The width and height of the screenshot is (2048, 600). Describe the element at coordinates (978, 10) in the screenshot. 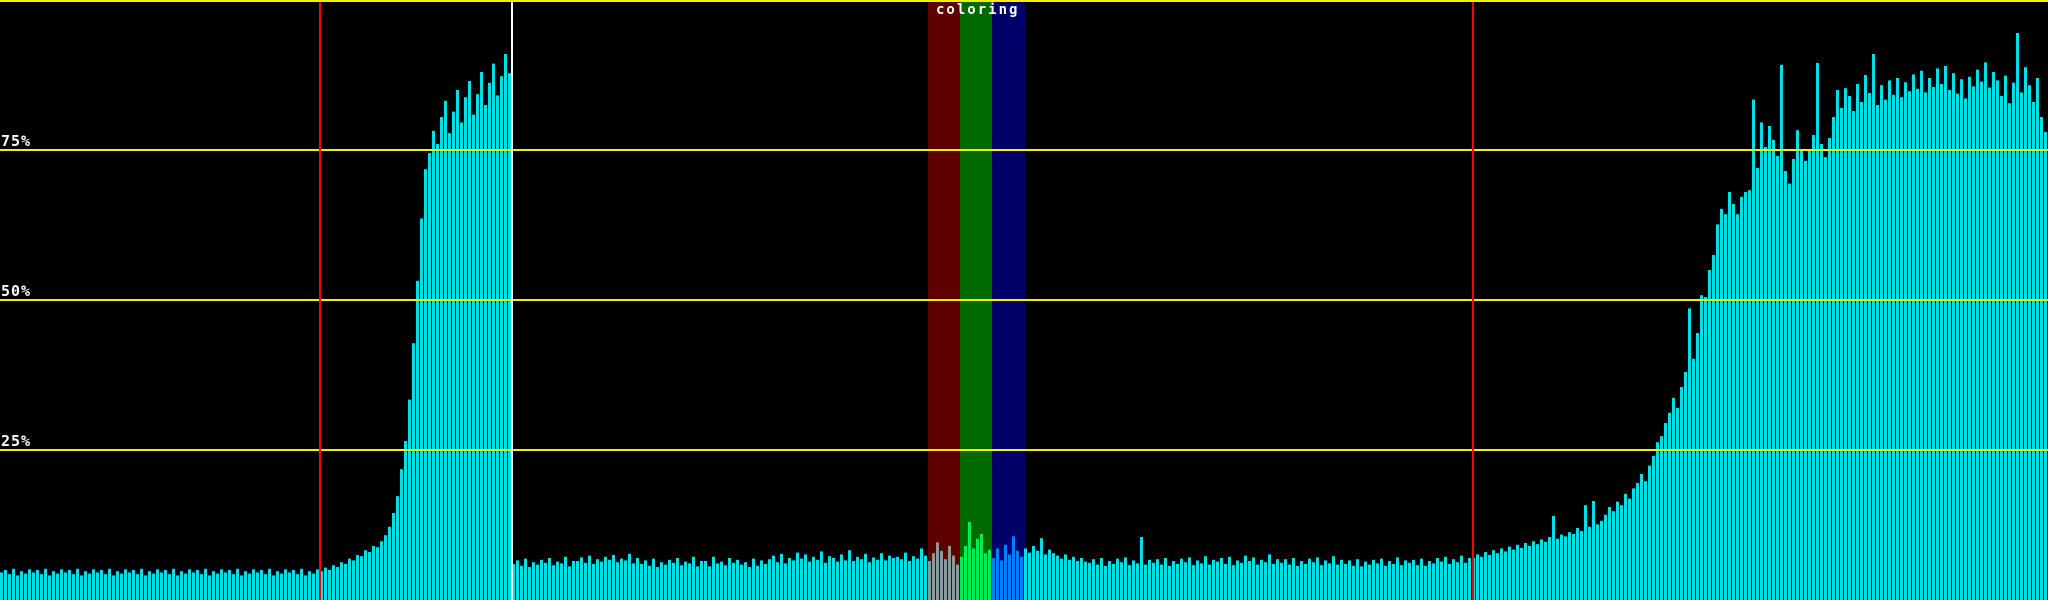

I see `coloring-label: coloring` at that location.